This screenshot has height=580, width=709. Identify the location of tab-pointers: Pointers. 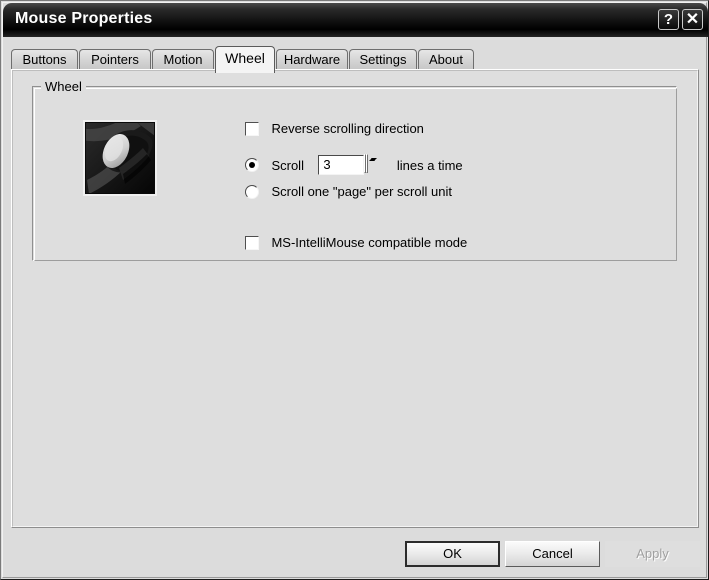
(115, 59).